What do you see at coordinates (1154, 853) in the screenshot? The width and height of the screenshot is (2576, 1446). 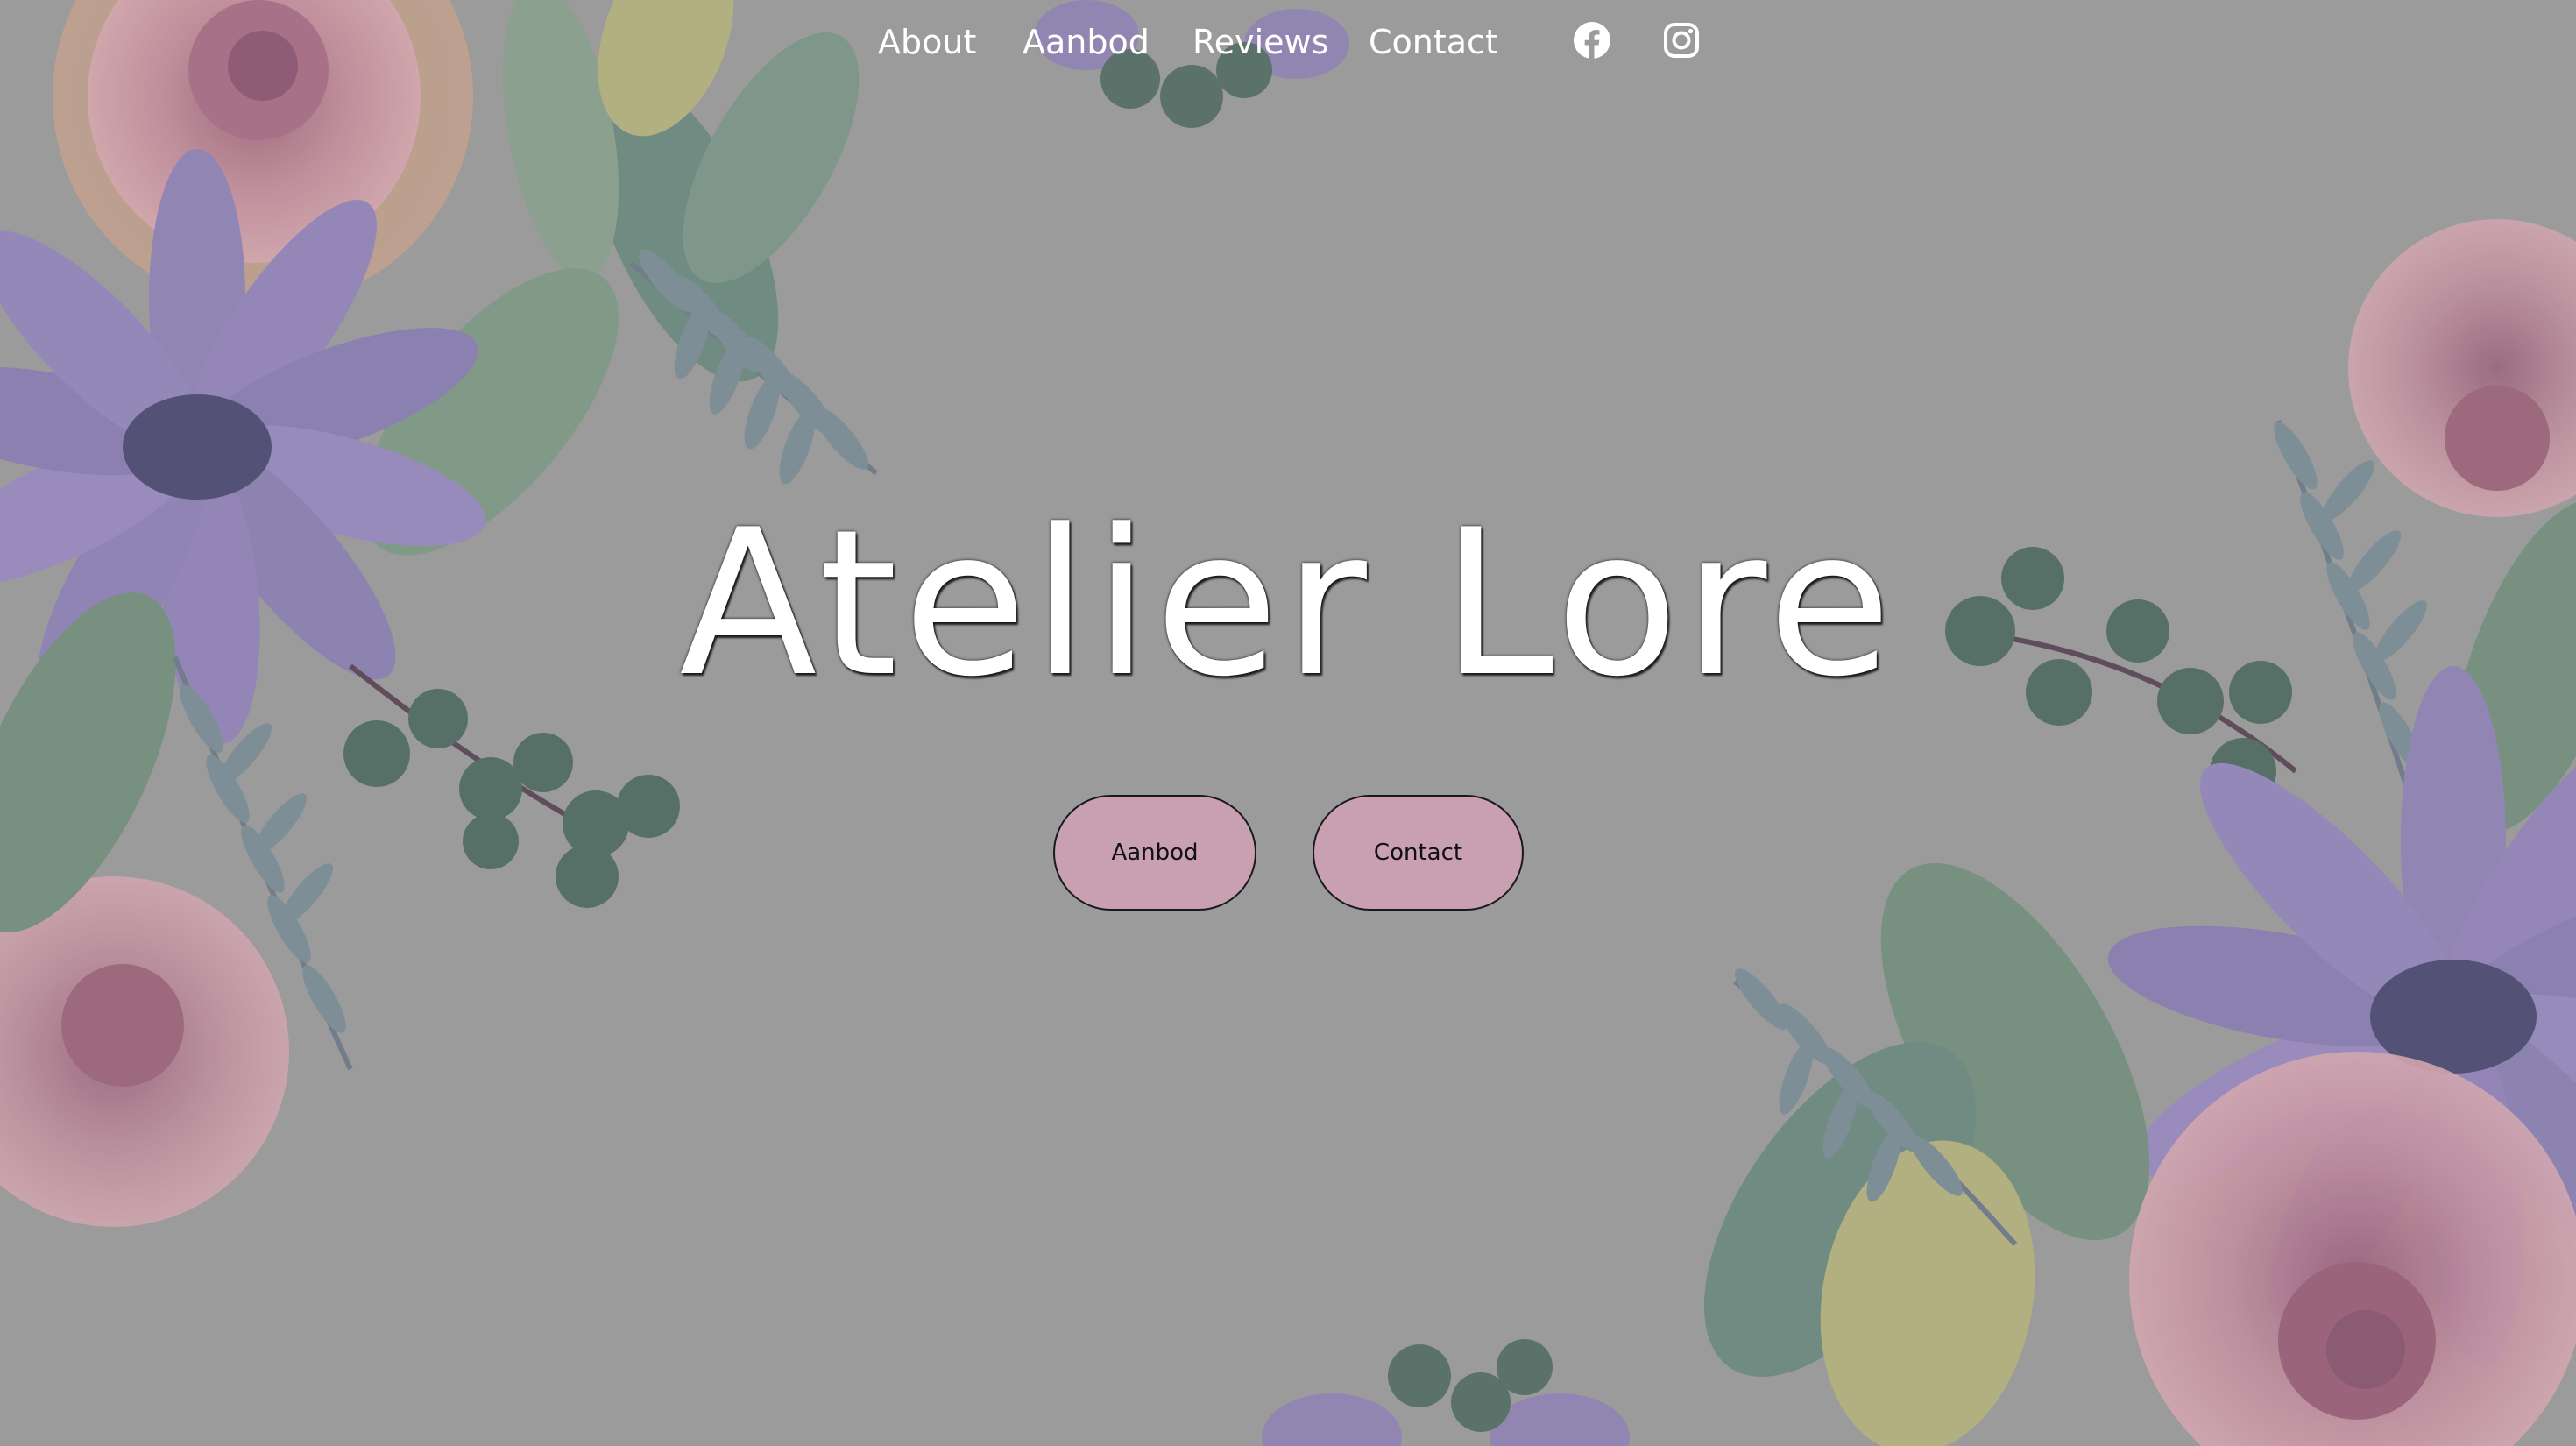 I see `aanbod-button: Aanbod` at bounding box center [1154, 853].